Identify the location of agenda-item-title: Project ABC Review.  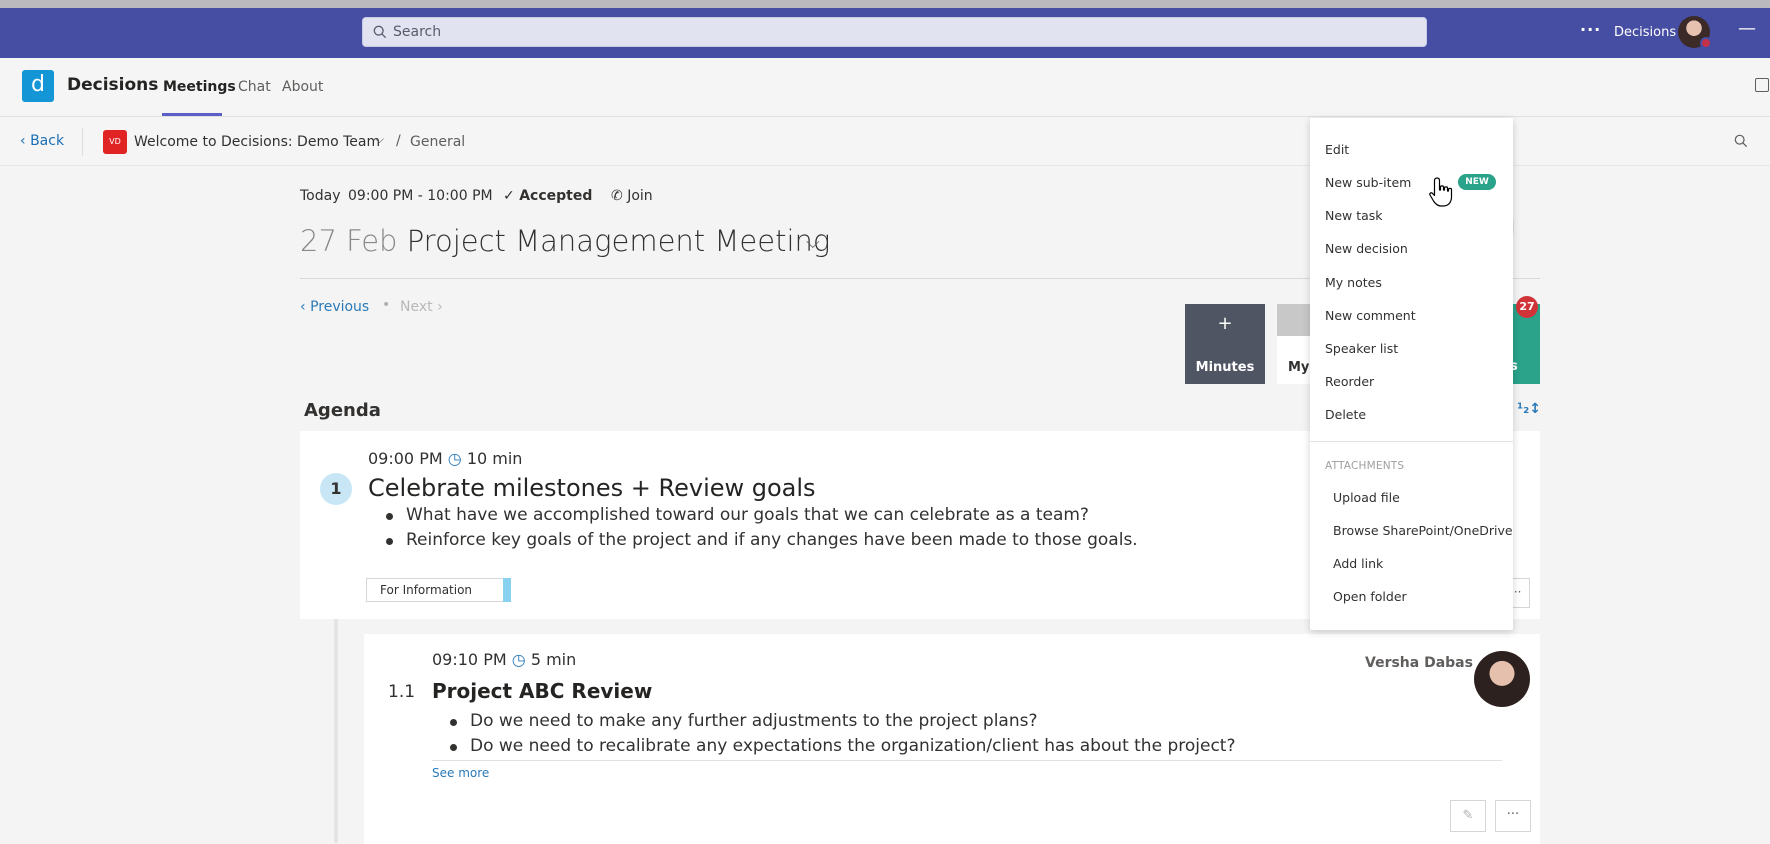
(542, 691).